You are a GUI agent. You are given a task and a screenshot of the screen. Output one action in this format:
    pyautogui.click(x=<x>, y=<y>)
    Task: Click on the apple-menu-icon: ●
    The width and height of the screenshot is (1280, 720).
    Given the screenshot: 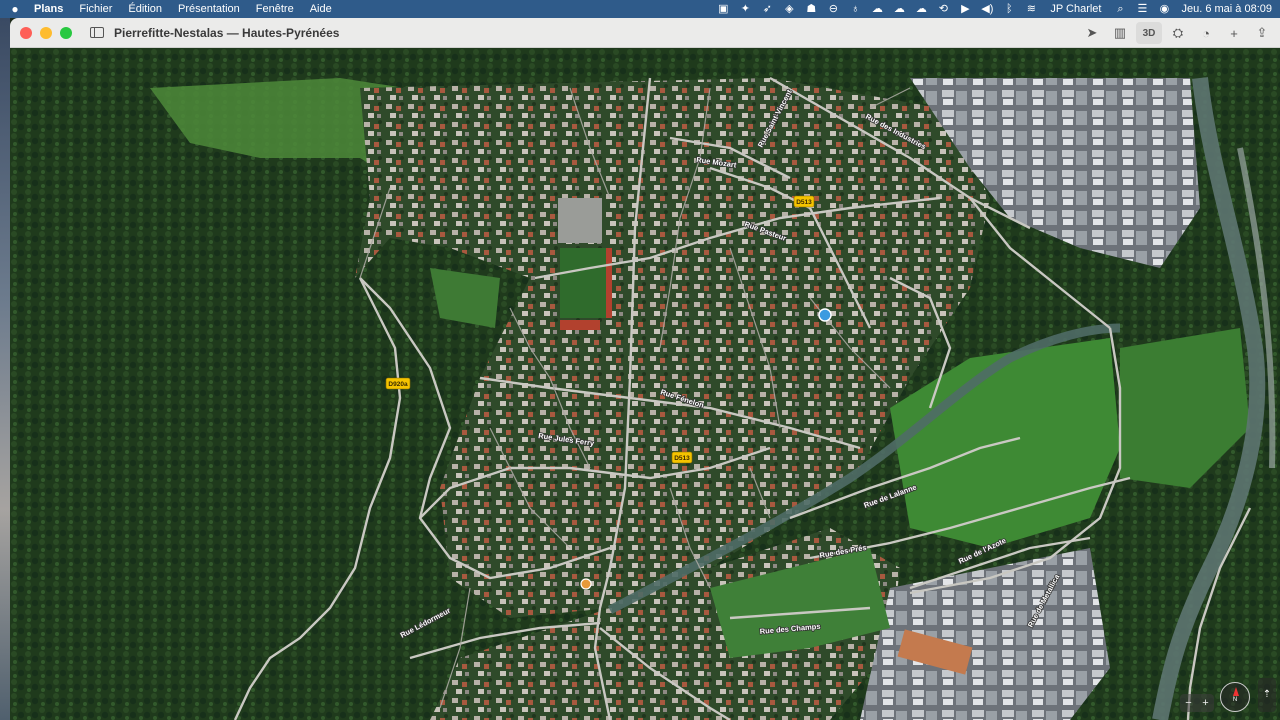 What is the action you would take?
    pyautogui.click(x=15, y=9)
    